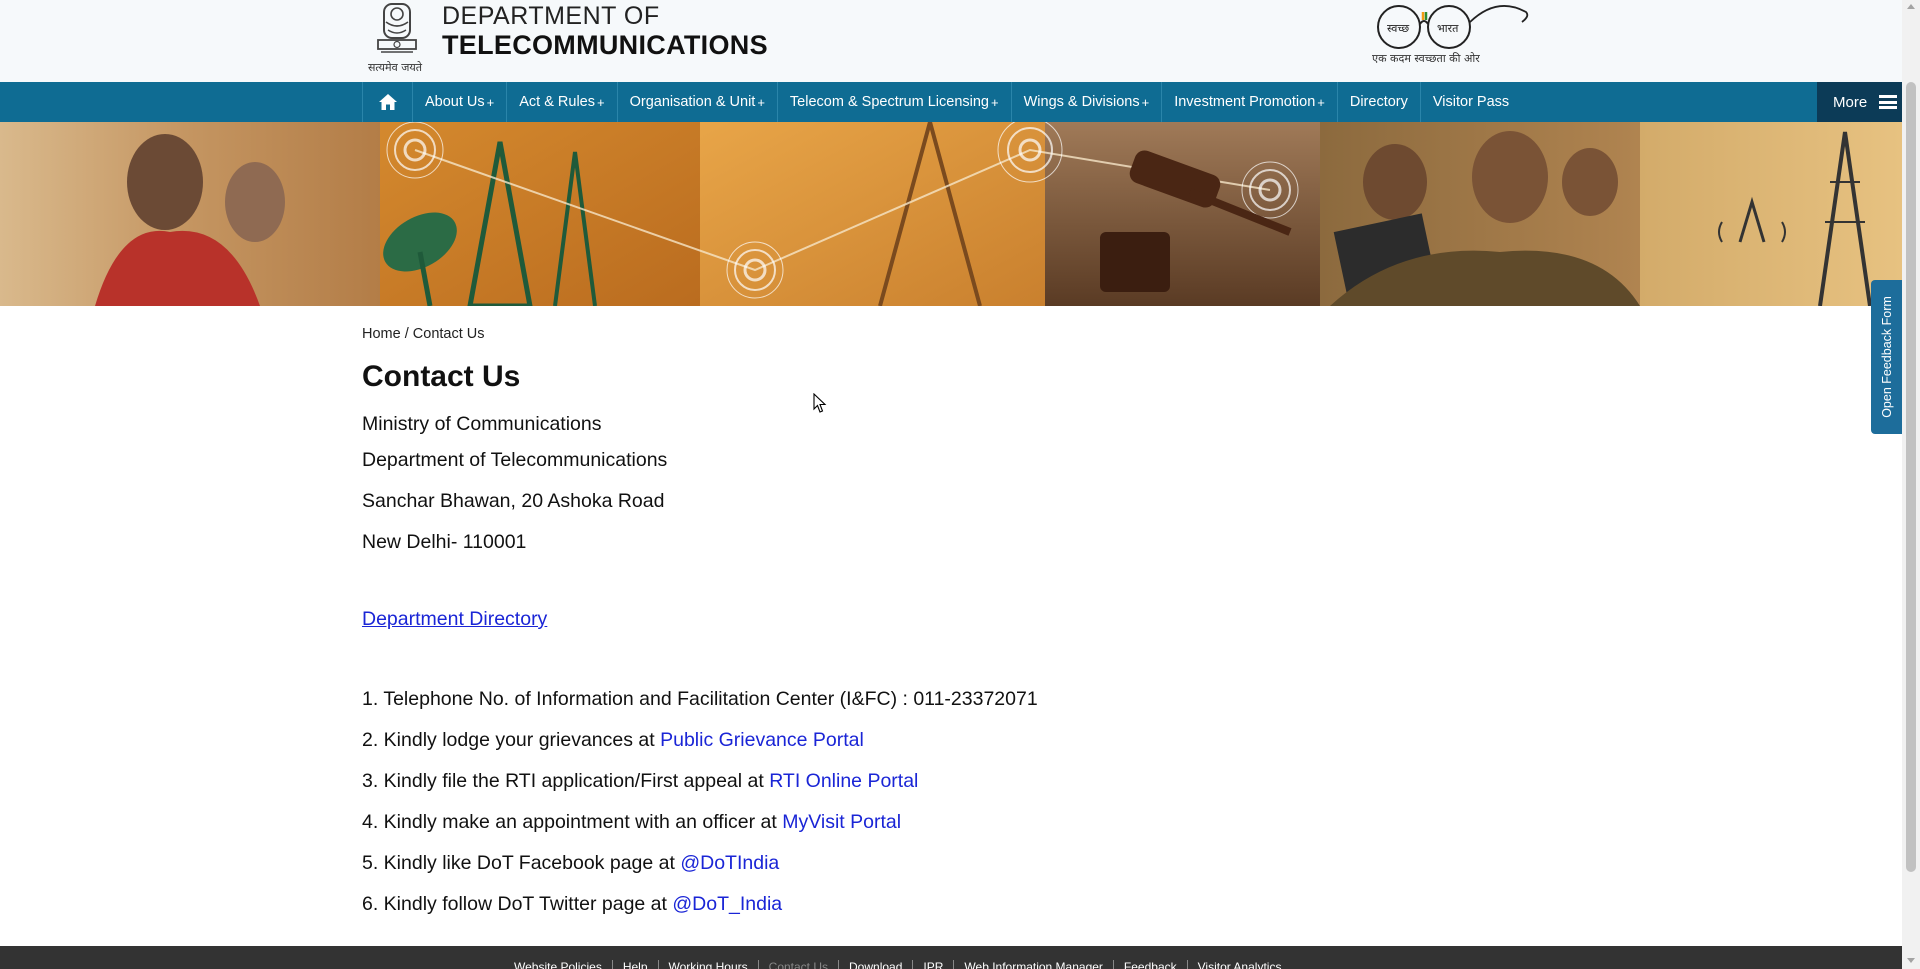 The height and width of the screenshot is (969, 1920). What do you see at coordinates (482, 424) in the screenshot?
I see `address-line-ministry: Ministry of Communications` at bounding box center [482, 424].